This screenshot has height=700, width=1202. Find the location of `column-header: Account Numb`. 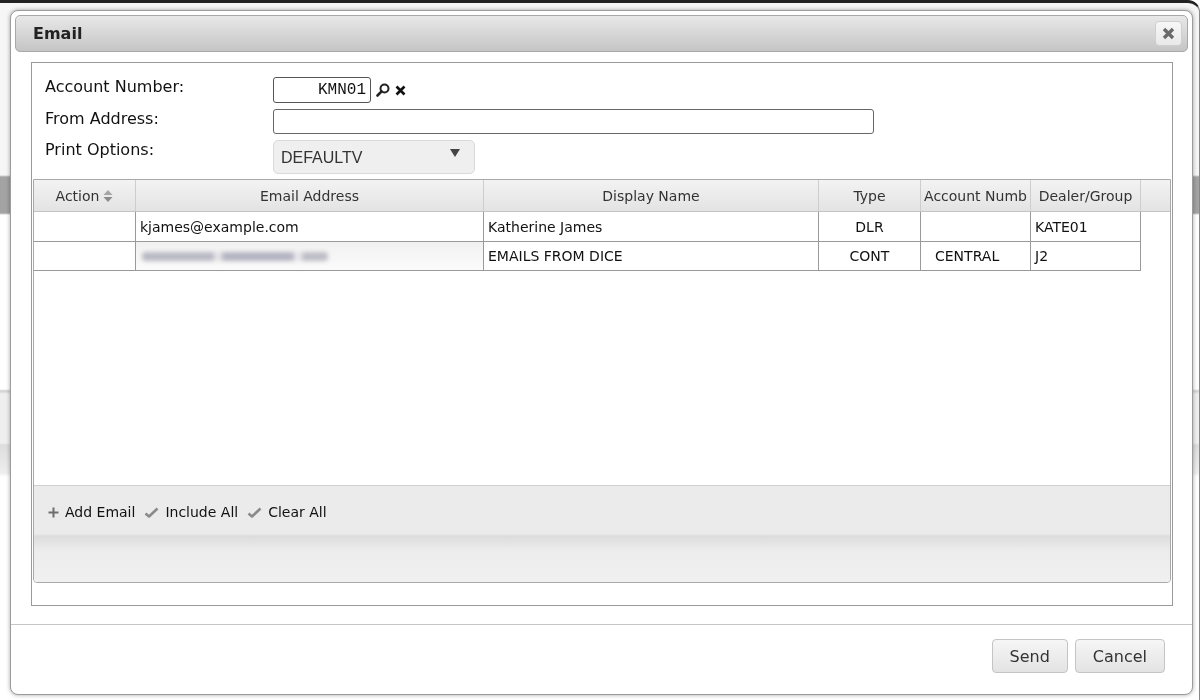

column-header: Account Numb is located at coordinates (976, 195).